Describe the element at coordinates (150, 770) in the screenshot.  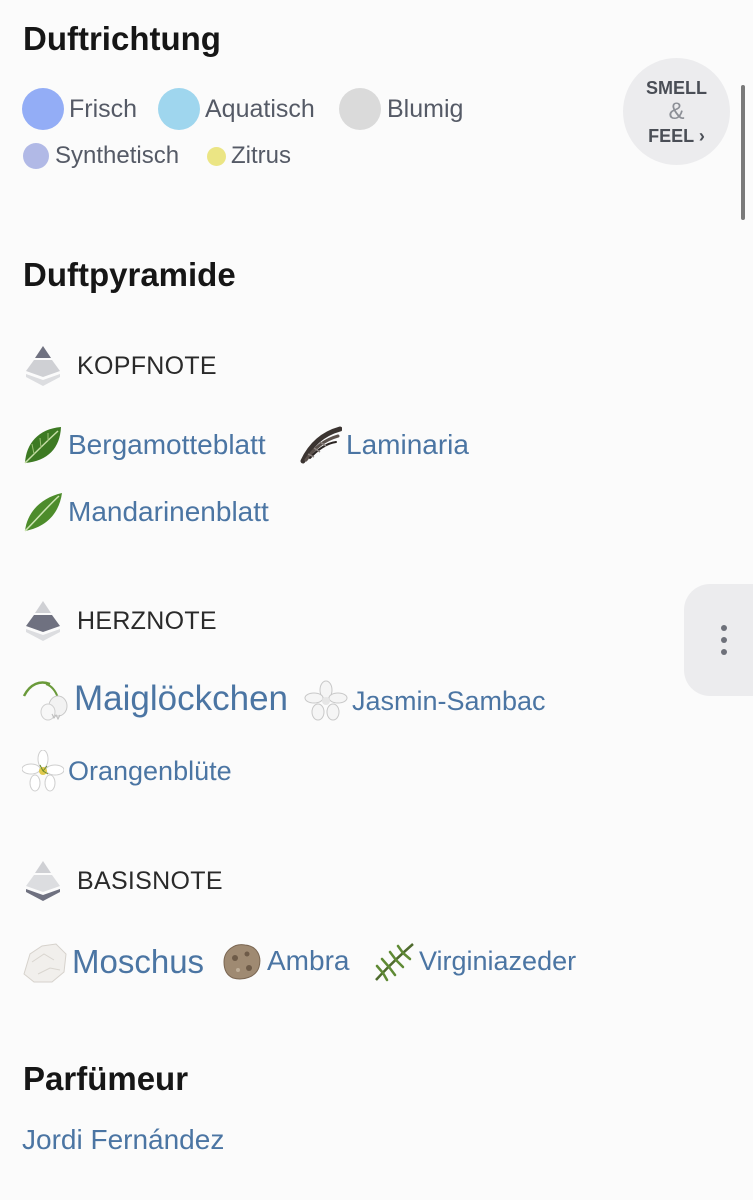
I see `note-name: Orangenblüte` at that location.